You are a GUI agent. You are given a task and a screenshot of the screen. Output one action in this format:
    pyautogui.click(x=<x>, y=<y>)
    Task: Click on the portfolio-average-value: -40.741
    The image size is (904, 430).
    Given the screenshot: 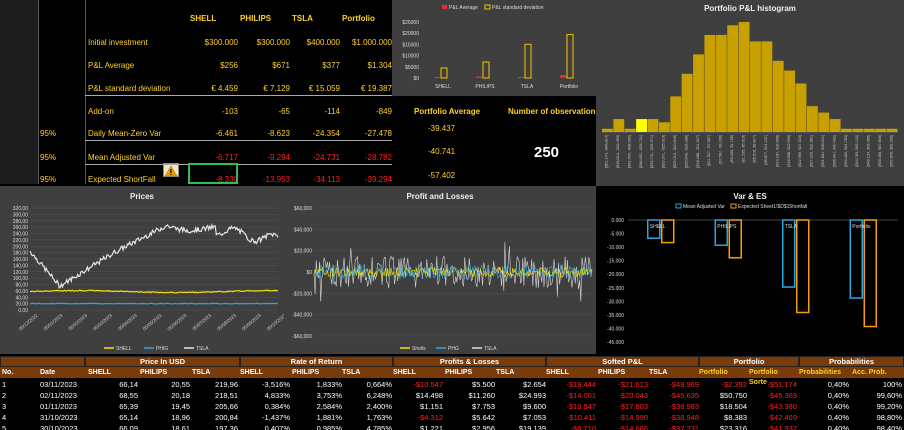 What is the action you would take?
    pyautogui.click(x=441, y=152)
    